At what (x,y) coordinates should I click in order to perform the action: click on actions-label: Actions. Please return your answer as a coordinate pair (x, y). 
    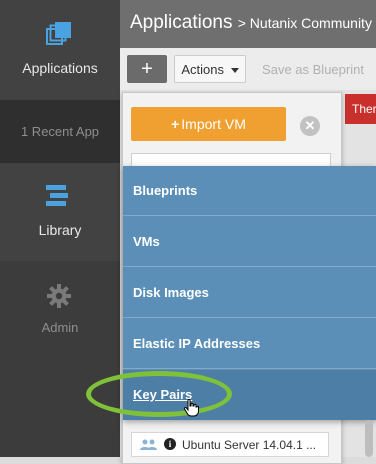
    Looking at the image, I should click on (202, 69).